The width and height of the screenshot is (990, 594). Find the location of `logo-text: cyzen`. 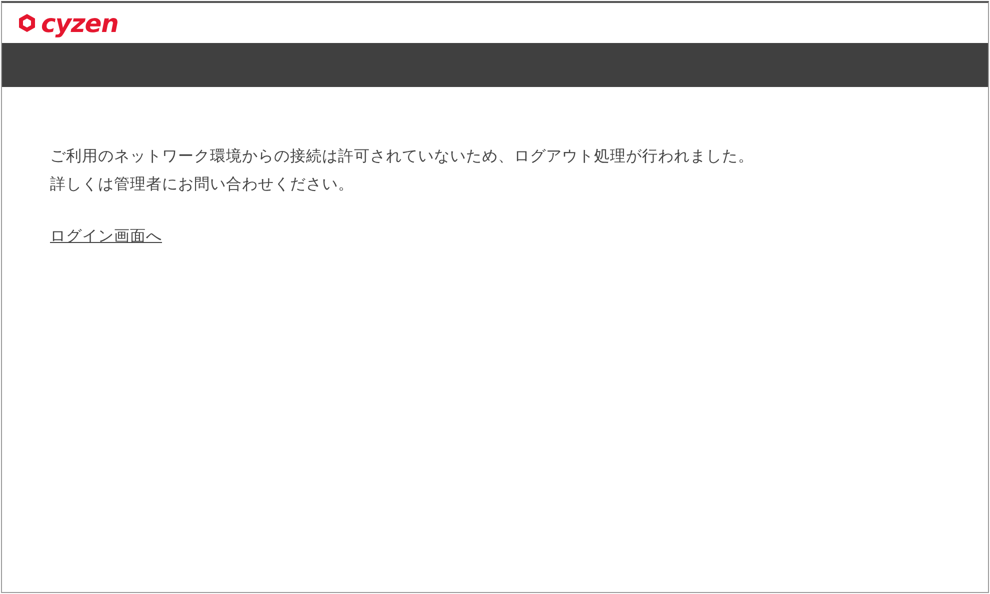

logo-text: cyzen is located at coordinates (79, 23).